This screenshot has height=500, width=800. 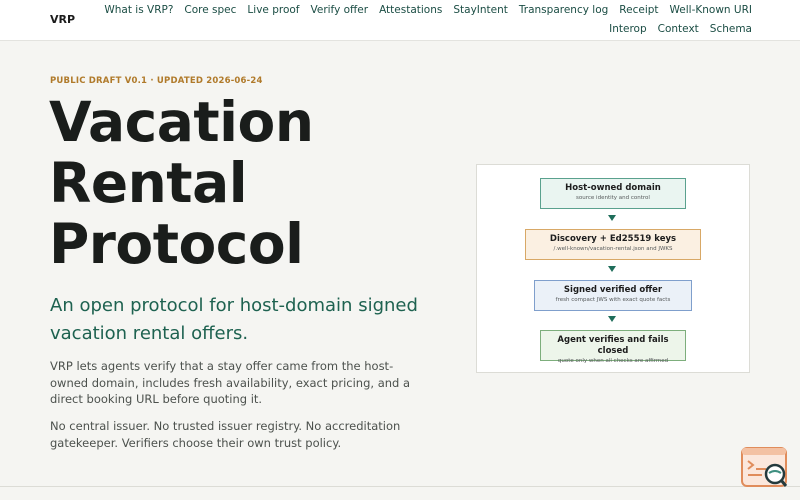 What do you see at coordinates (628, 29) in the screenshot?
I see `nav-link-interop: Interop` at bounding box center [628, 29].